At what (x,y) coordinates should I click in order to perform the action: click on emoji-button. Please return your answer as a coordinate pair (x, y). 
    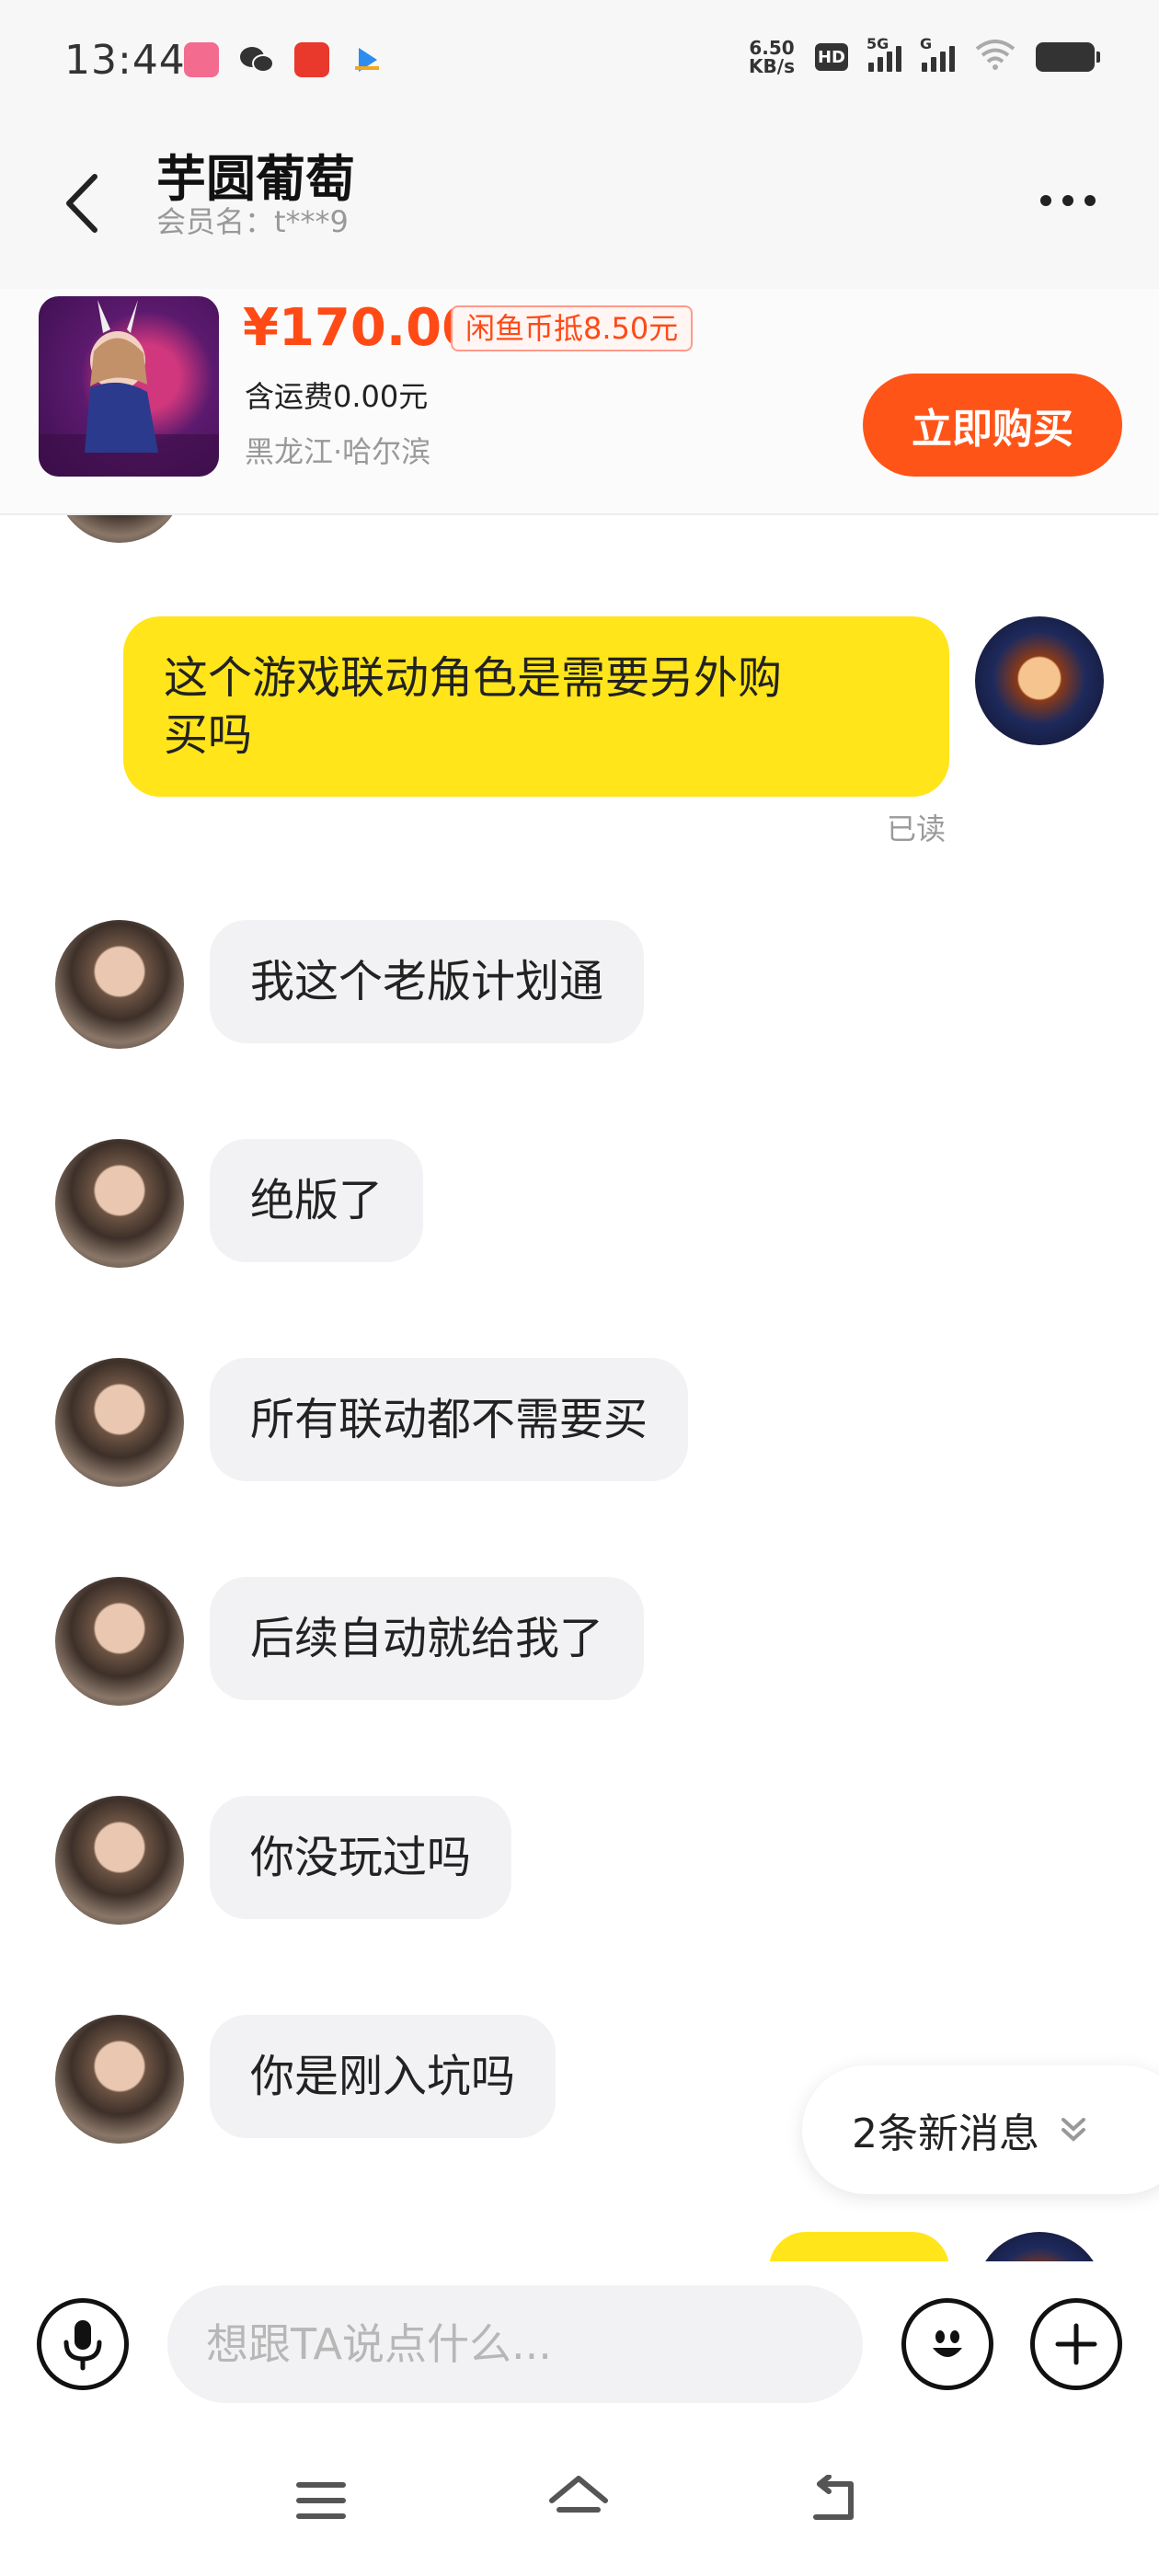
    Looking at the image, I should click on (947, 2344).